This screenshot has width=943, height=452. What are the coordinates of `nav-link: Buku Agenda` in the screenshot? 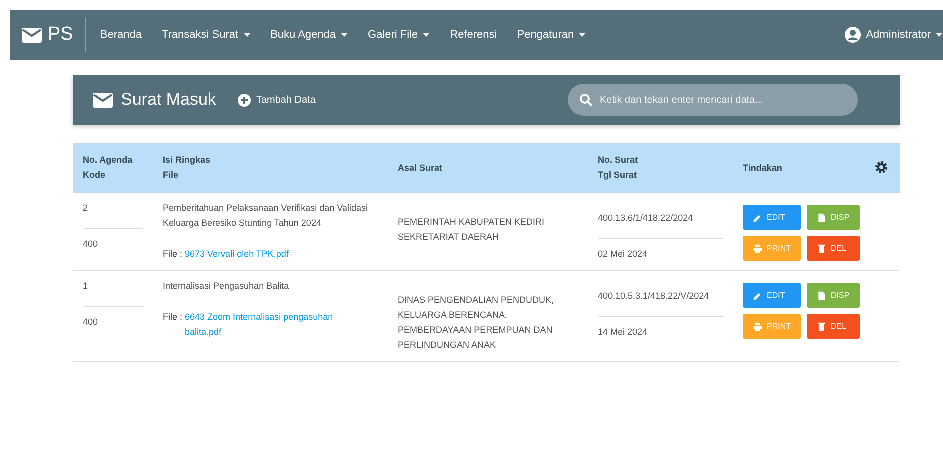 It's located at (309, 35).